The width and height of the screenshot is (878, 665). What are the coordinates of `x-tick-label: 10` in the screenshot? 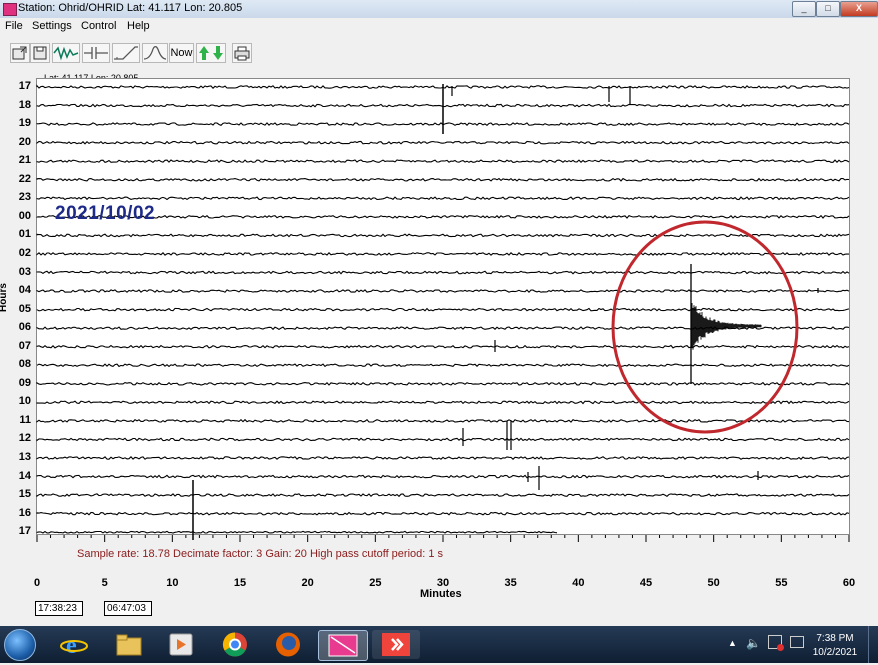 It's located at (172, 583).